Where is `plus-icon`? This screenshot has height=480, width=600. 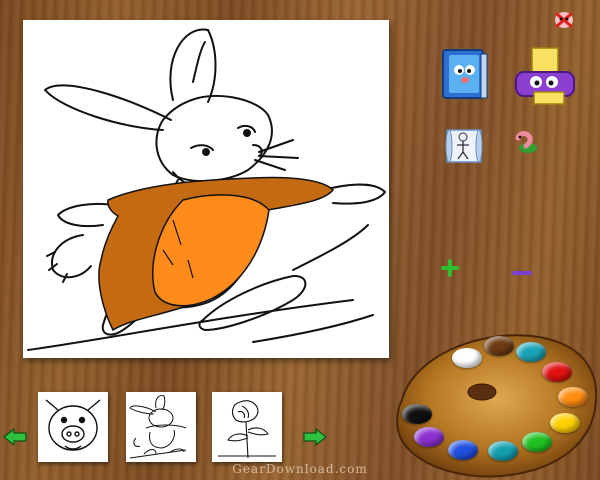
plus-icon is located at coordinates (450, 268).